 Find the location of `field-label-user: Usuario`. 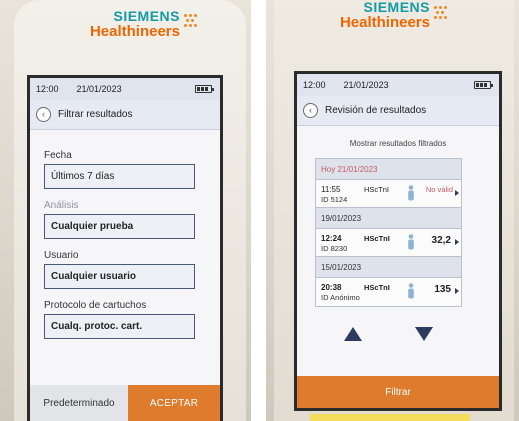

field-label-user: Usuario is located at coordinates (61, 255).